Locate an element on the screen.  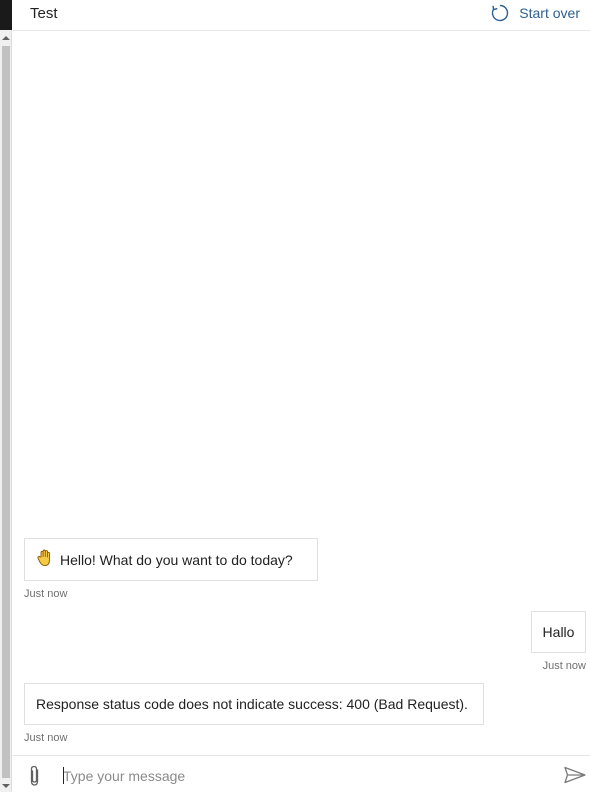
paperclip-icon is located at coordinates (35, 776).